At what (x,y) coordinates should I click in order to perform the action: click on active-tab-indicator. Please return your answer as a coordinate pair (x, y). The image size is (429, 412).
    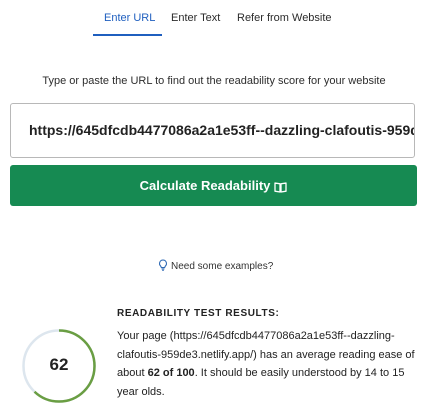
    Looking at the image, I should click on (127, 35).